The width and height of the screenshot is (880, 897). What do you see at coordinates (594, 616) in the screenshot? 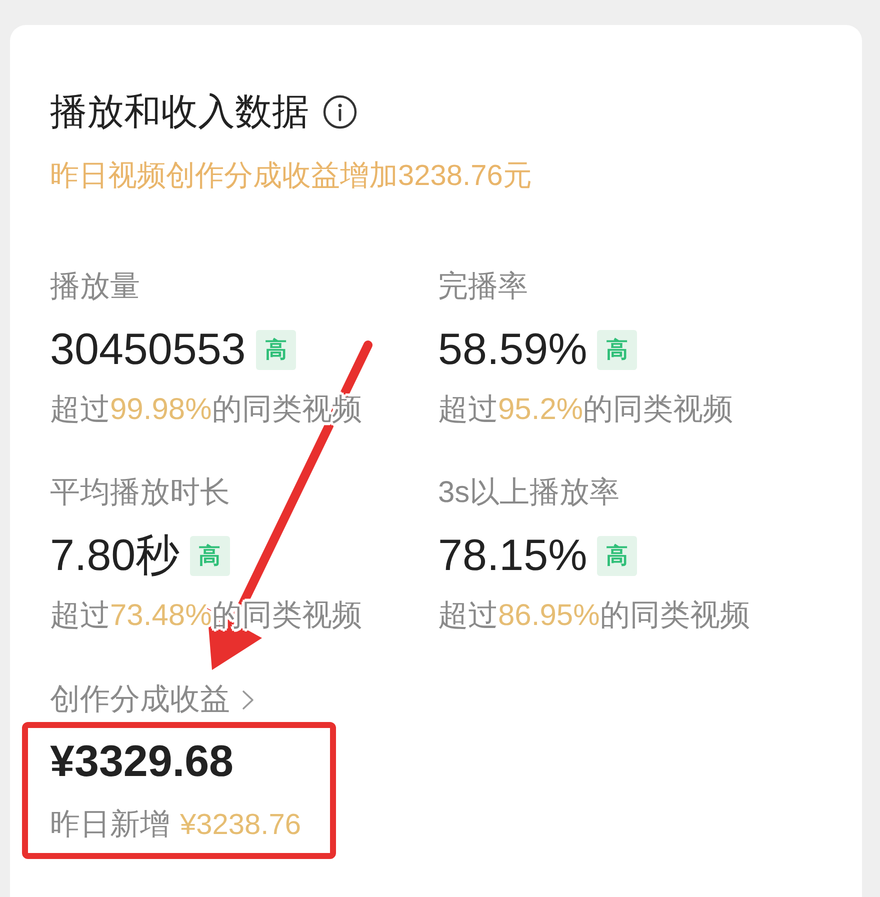
I see `comparison-text: 超过86.95%的同类视频` at bounding box center [594, 616].